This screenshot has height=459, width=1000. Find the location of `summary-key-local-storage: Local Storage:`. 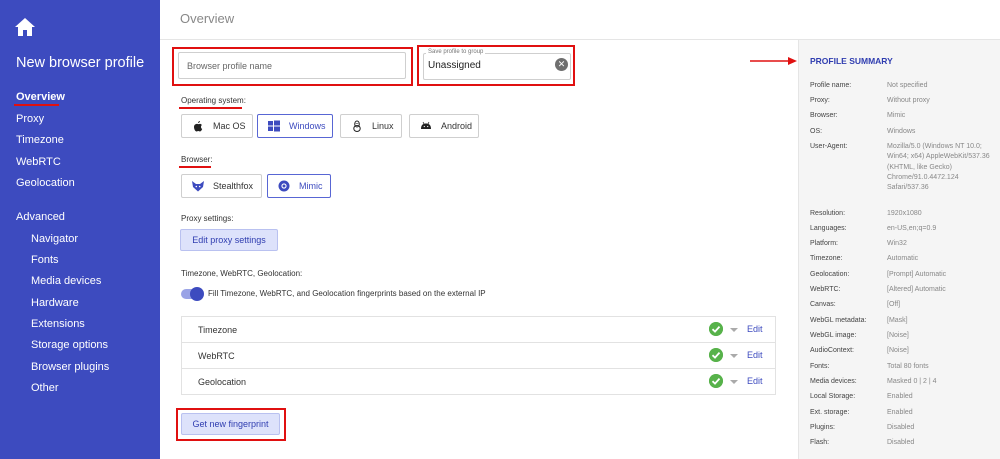

summary-key-local-storage: Local Storage: is located at coordinates (833, 396).